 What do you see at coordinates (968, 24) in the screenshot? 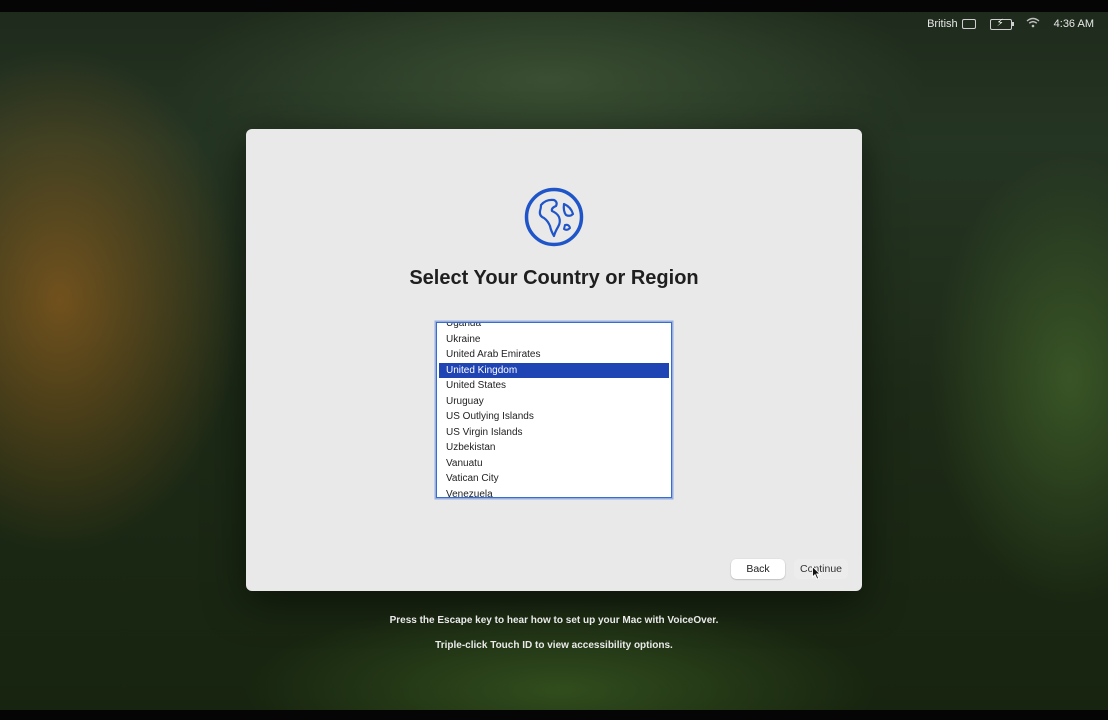
I see `keyboard-icon` at bounding box center [968, 24].